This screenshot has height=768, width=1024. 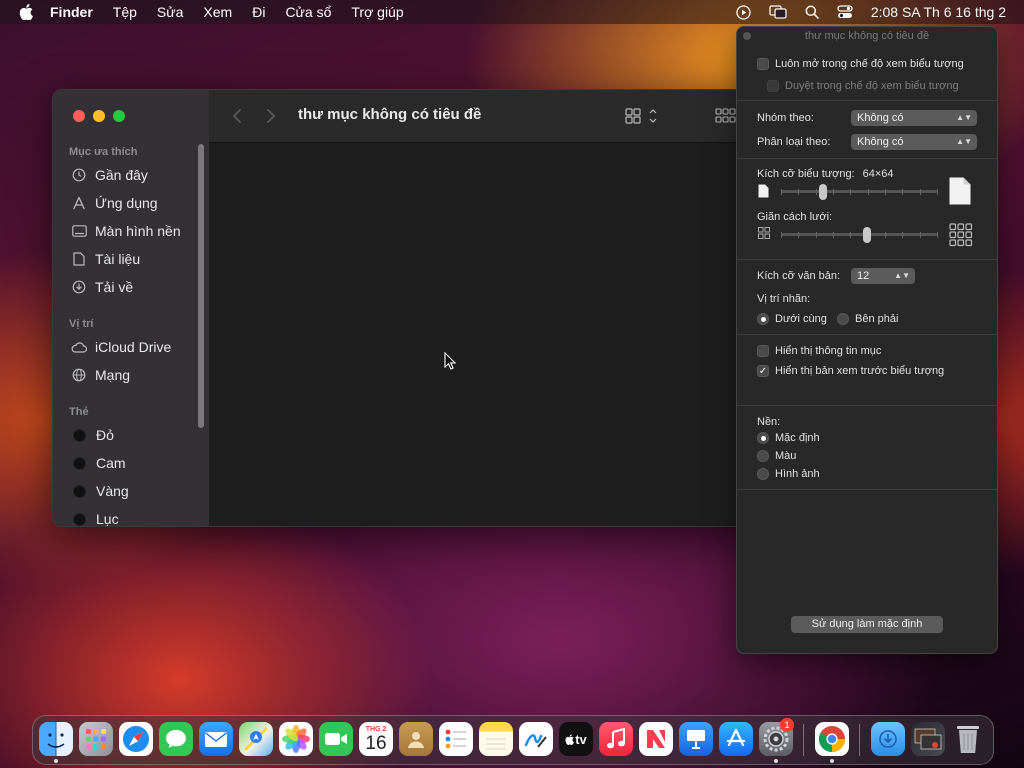 I want to click on menu-finder: Finder, so click(x=71, y=12).